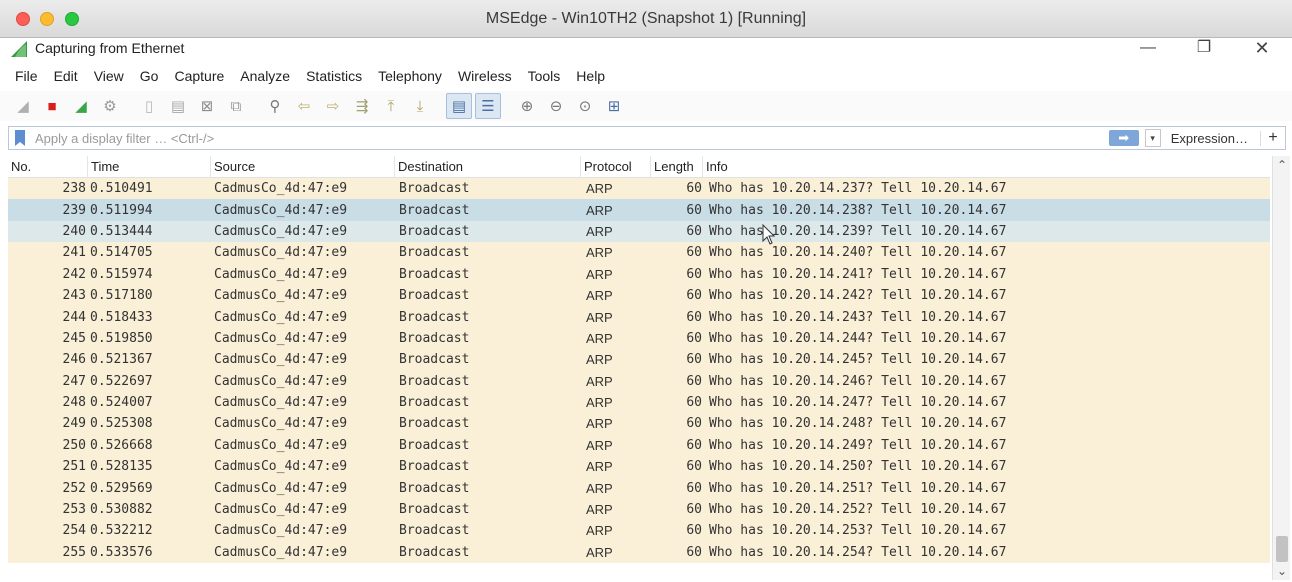 This screenshot has height=582, width=1292. I want to click on go-forward-icon: ⇨, so click(333, 106).